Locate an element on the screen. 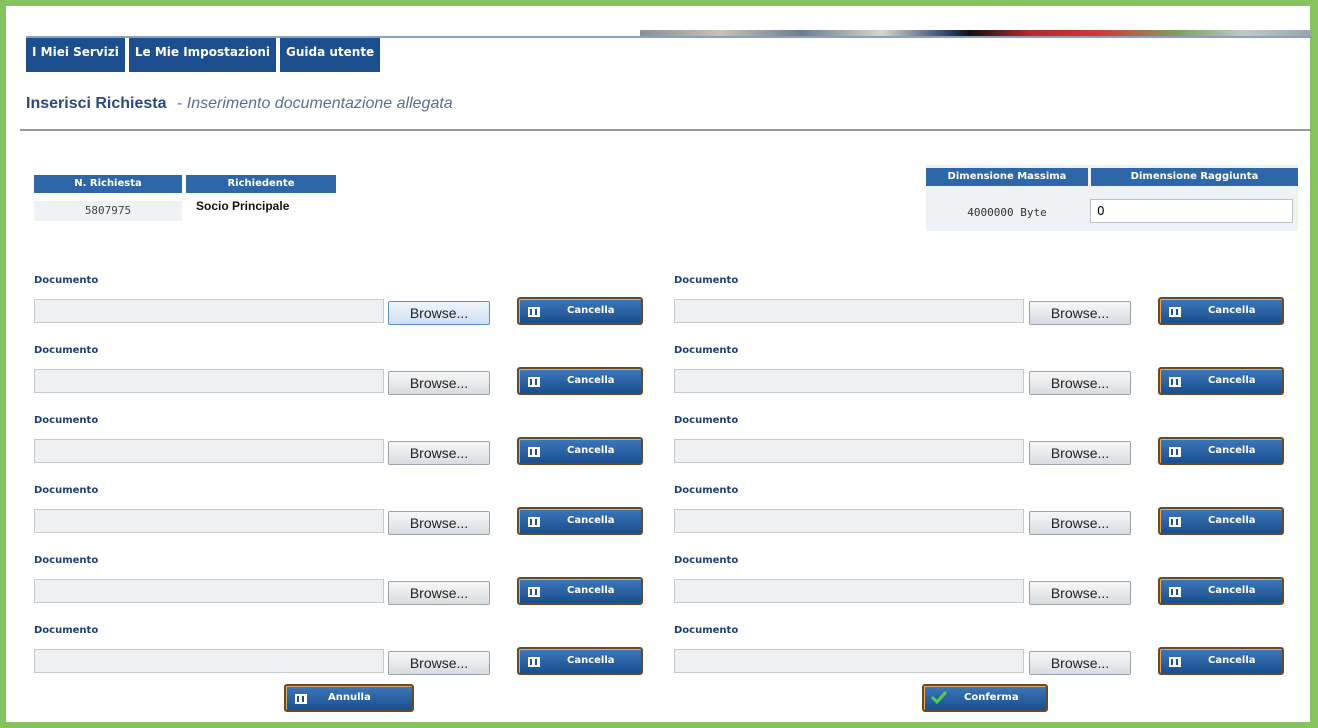  conferma-button: Conferma is located at coordinates (985, 698).